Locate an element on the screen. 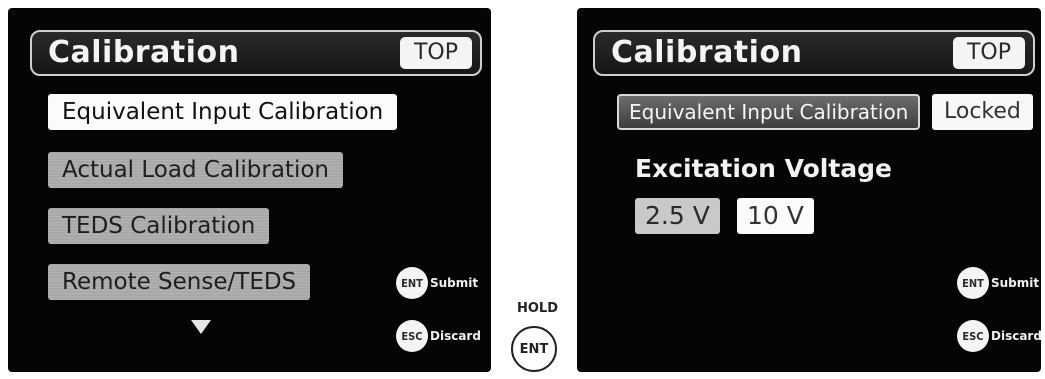  menu-item-equivalent-input-calibration: Equivalent Input Calibration is located at coordinates (223, 112).